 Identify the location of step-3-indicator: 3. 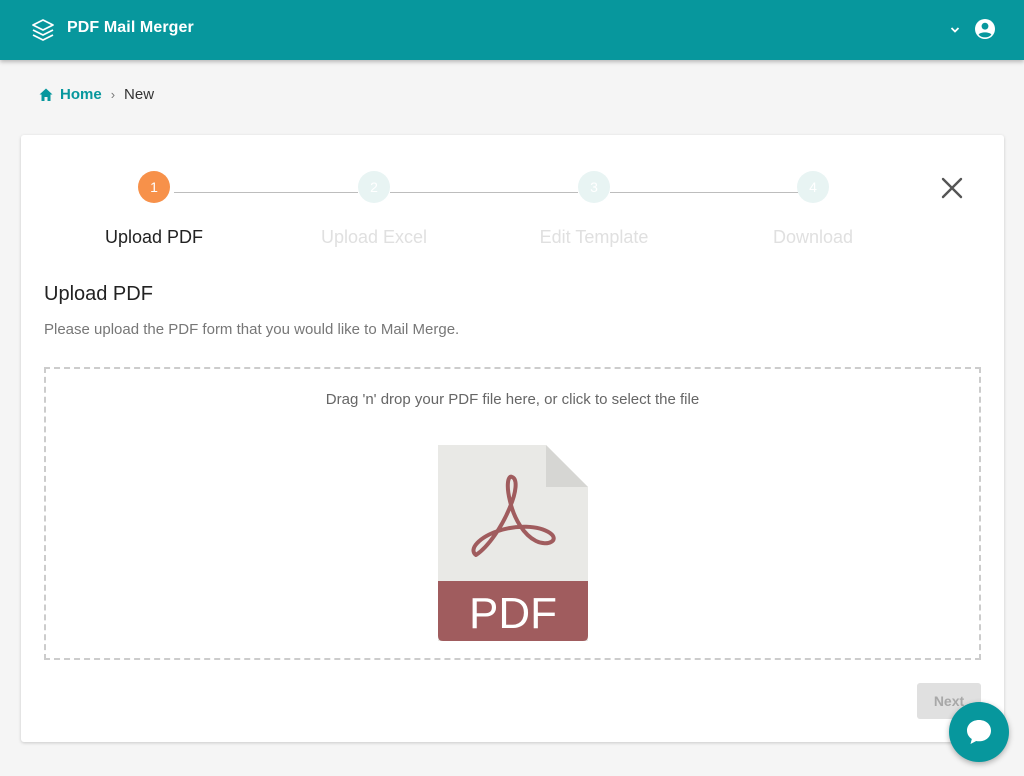
(594, 187).